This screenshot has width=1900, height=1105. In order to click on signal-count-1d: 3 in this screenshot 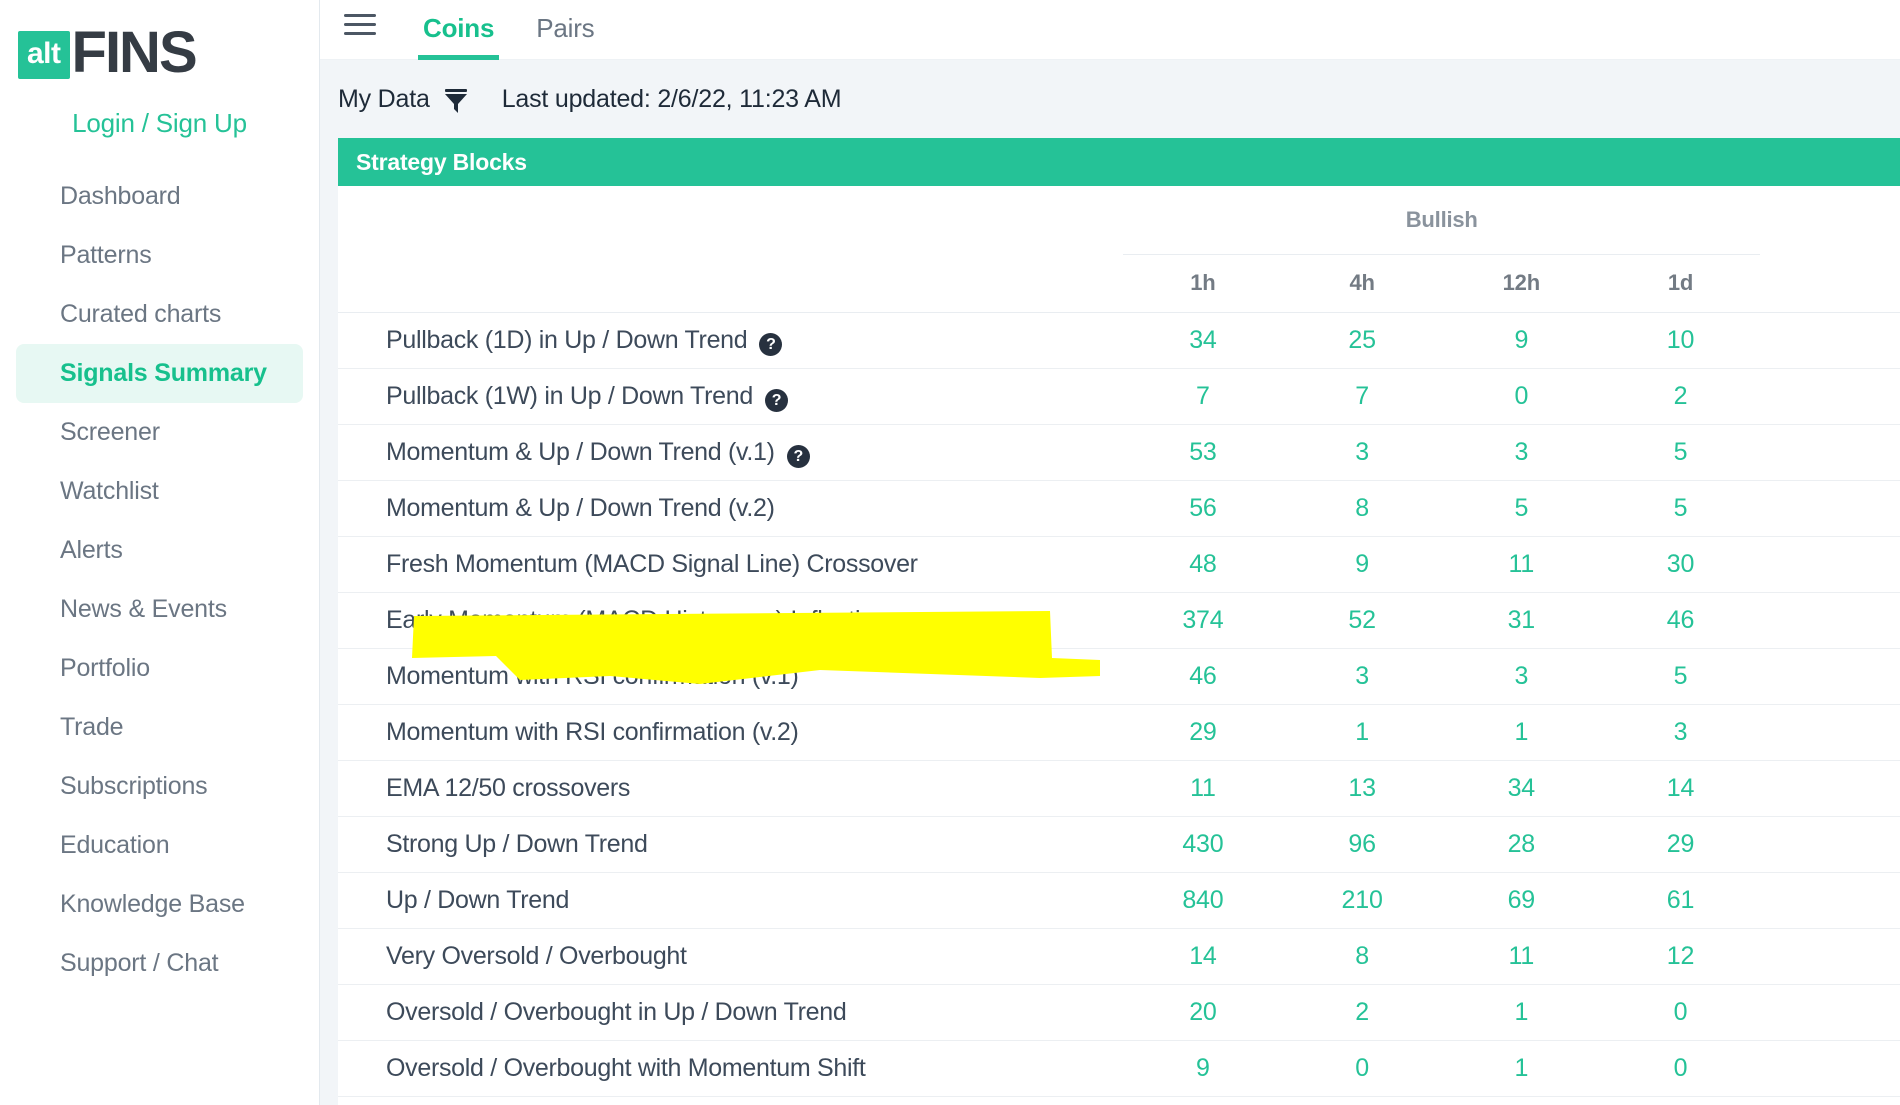, I will do `click(1680, 732)`.